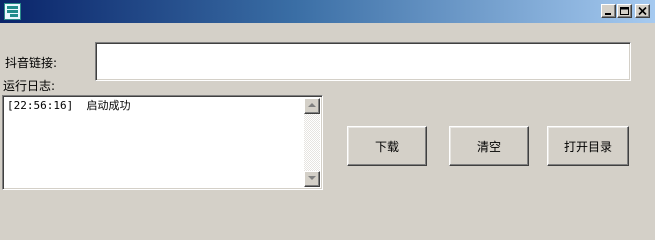 This screenshot has width=655, height=240. Describe the element at coordinates (29, 86) in the screenshot. I see `log-label: 运行日志:` at that location.